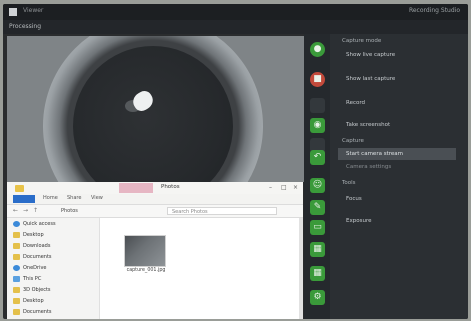 The width and height of the screenshot is (471, 321). What do you see at coordinates (317, 207) in the screenshot?
I see `wrench-icon: ✎` at bounding box center [317, 207].